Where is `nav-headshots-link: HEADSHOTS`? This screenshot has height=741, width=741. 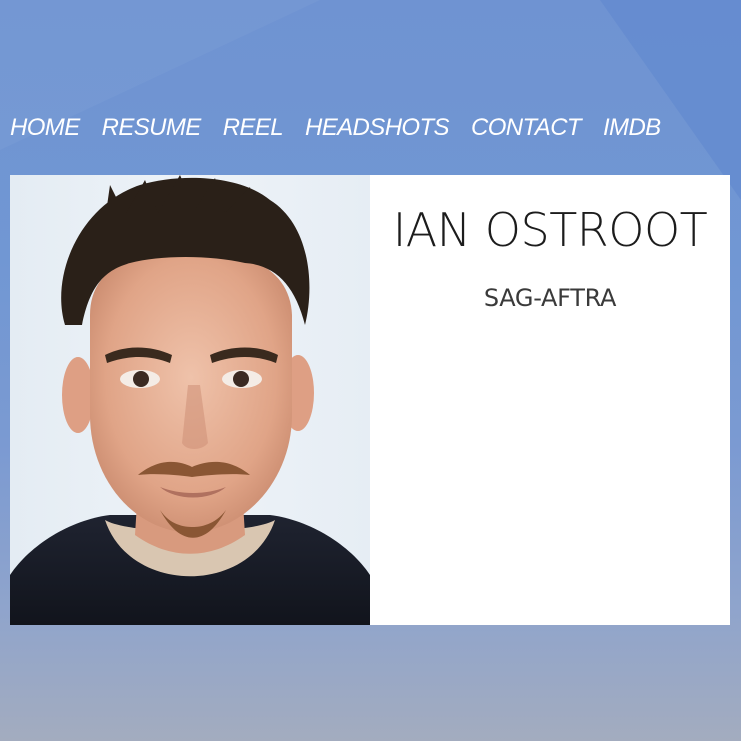
nav-headshots-link: HEADSHOTS is located at coordinates (377, 128).